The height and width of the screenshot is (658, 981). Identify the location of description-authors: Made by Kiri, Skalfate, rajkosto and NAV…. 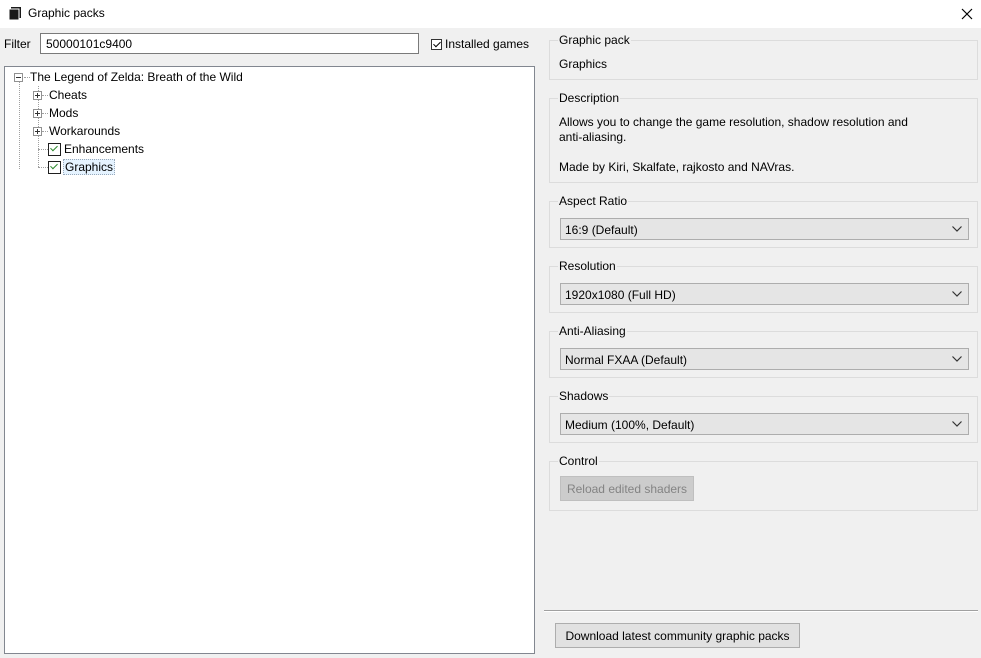
(677, 167).